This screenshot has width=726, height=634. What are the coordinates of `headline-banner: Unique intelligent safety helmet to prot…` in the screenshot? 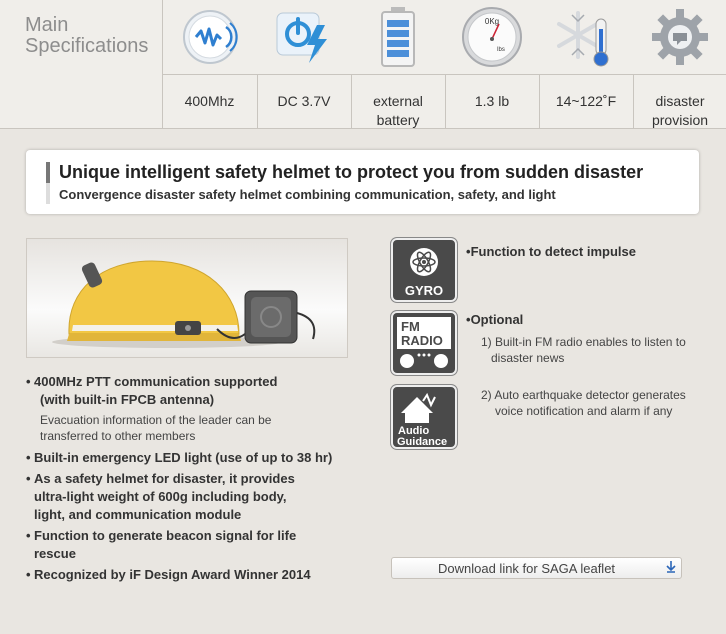 It's located at (362, 182).